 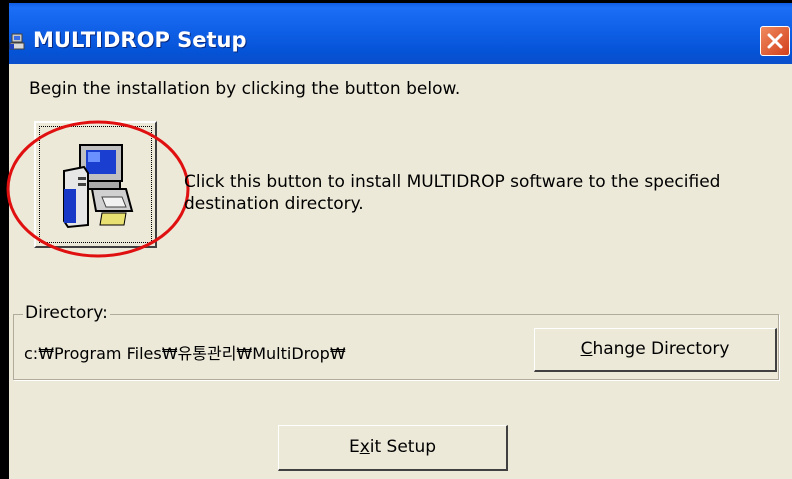 I want to click on close-icon, so click(x=775, y=41).